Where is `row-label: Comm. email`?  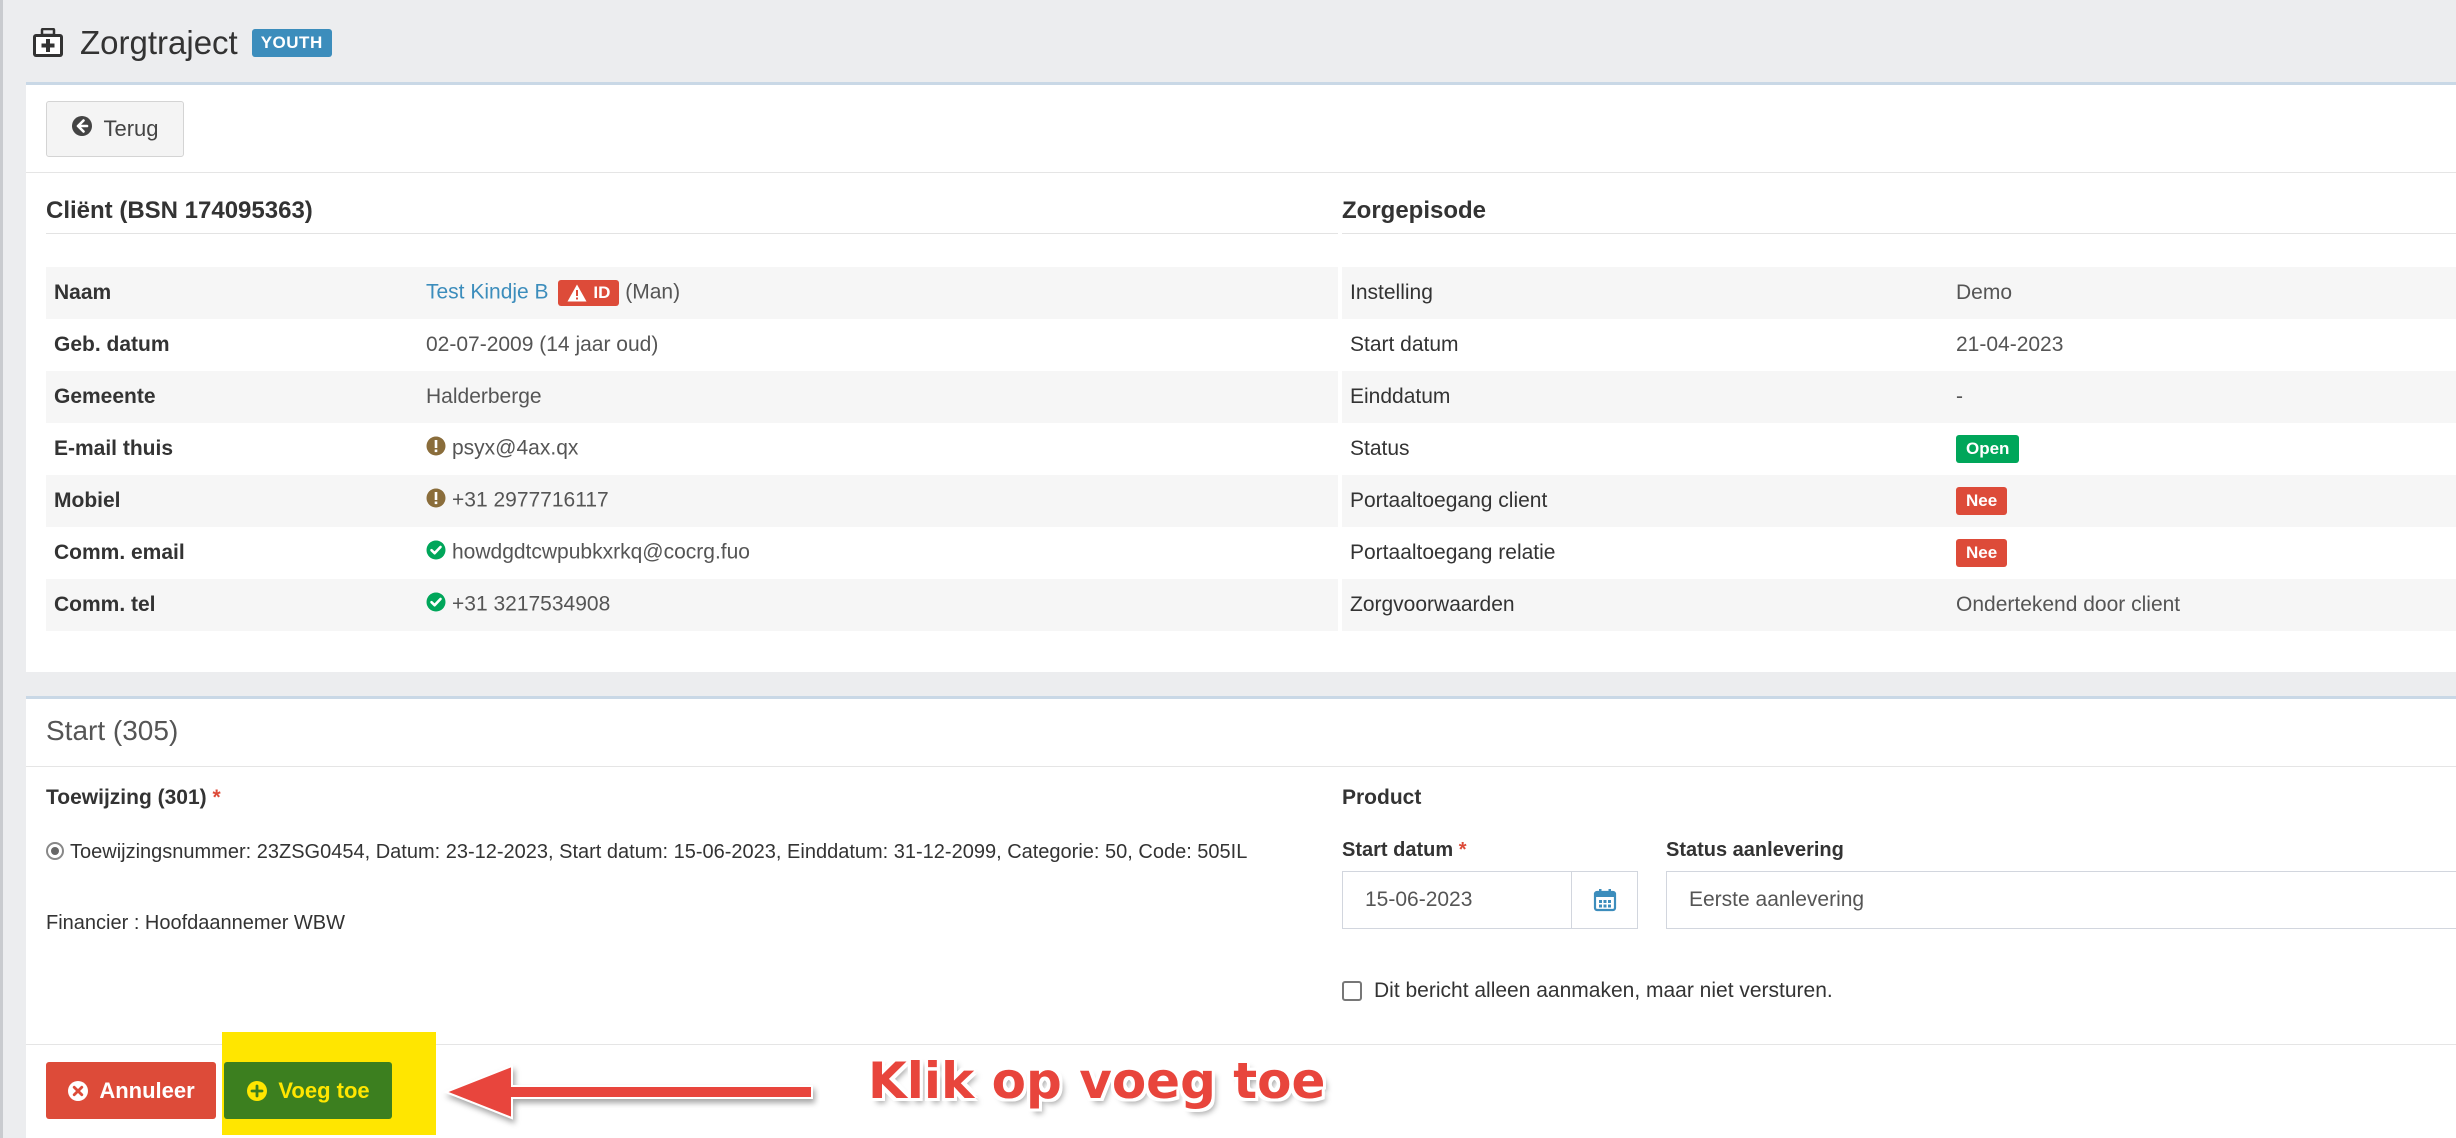
row-label: Comm. email is located at coordinates (119, 552).